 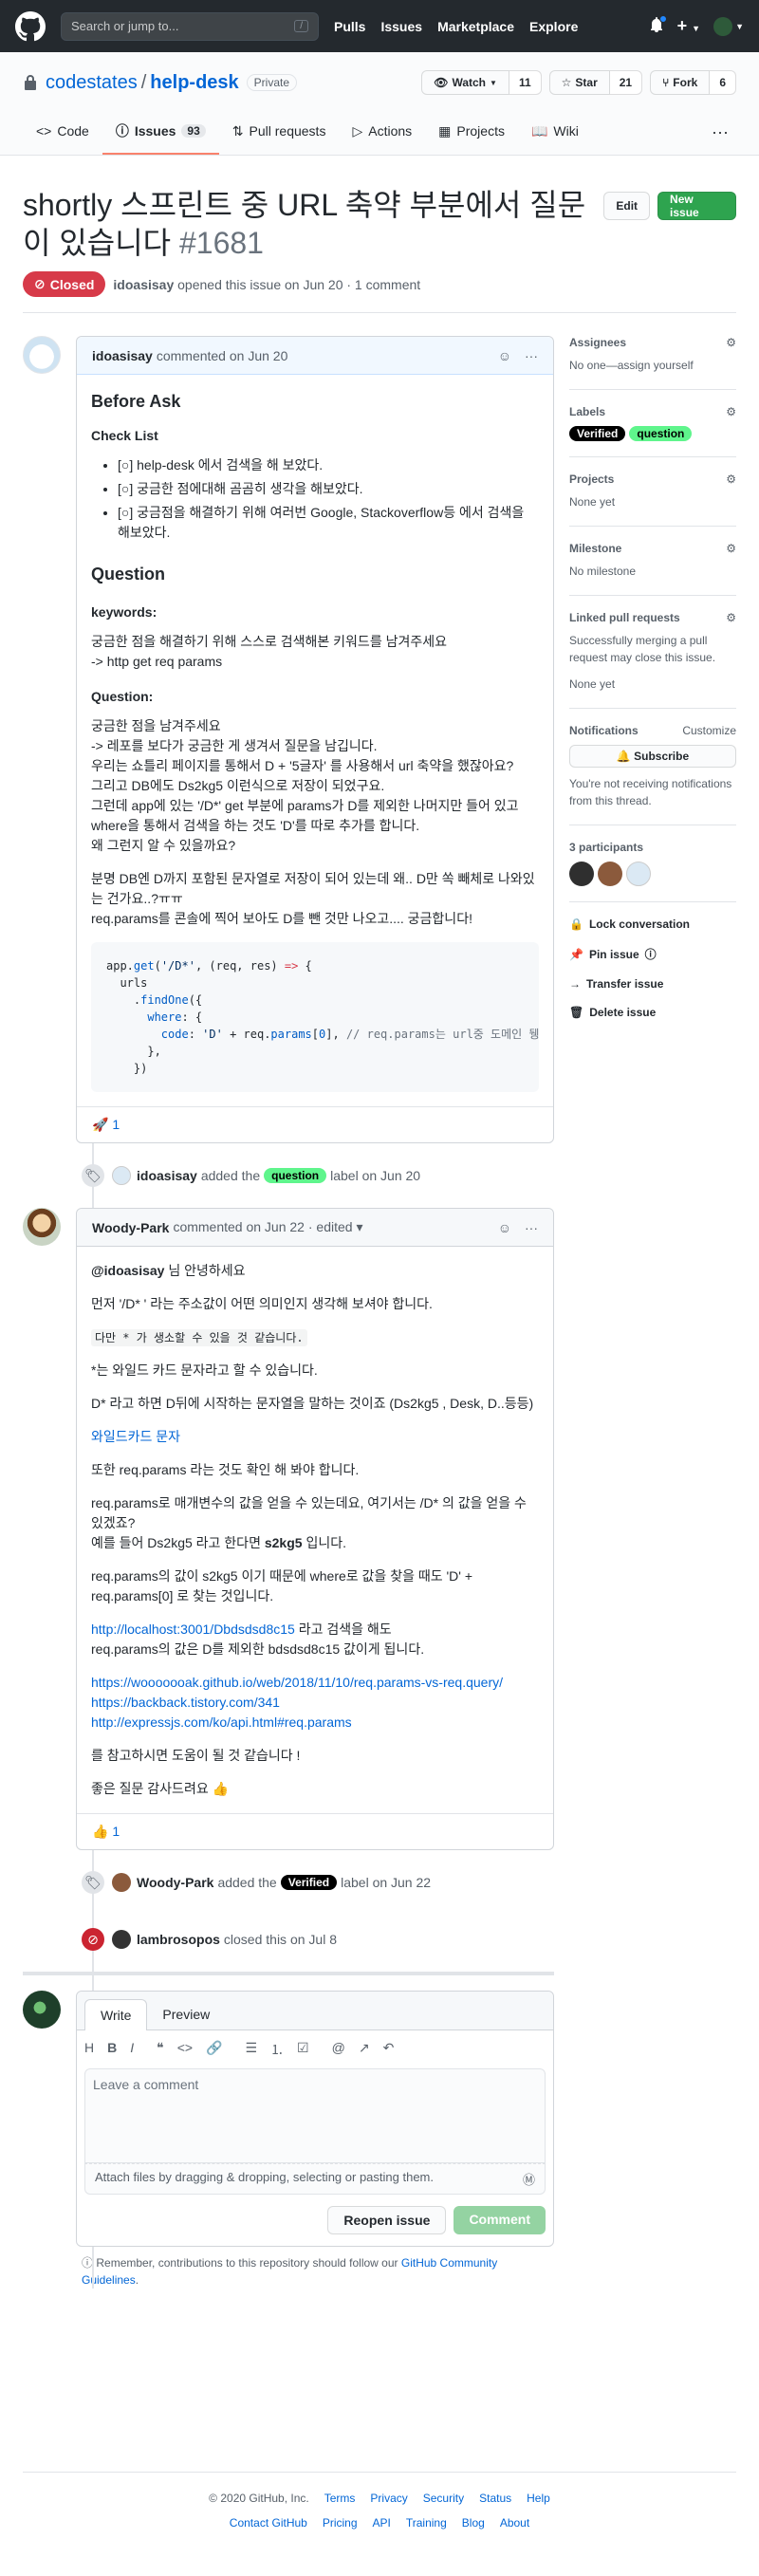 I want to click on edit-title-button: Edit, so click(x=627, y=206).